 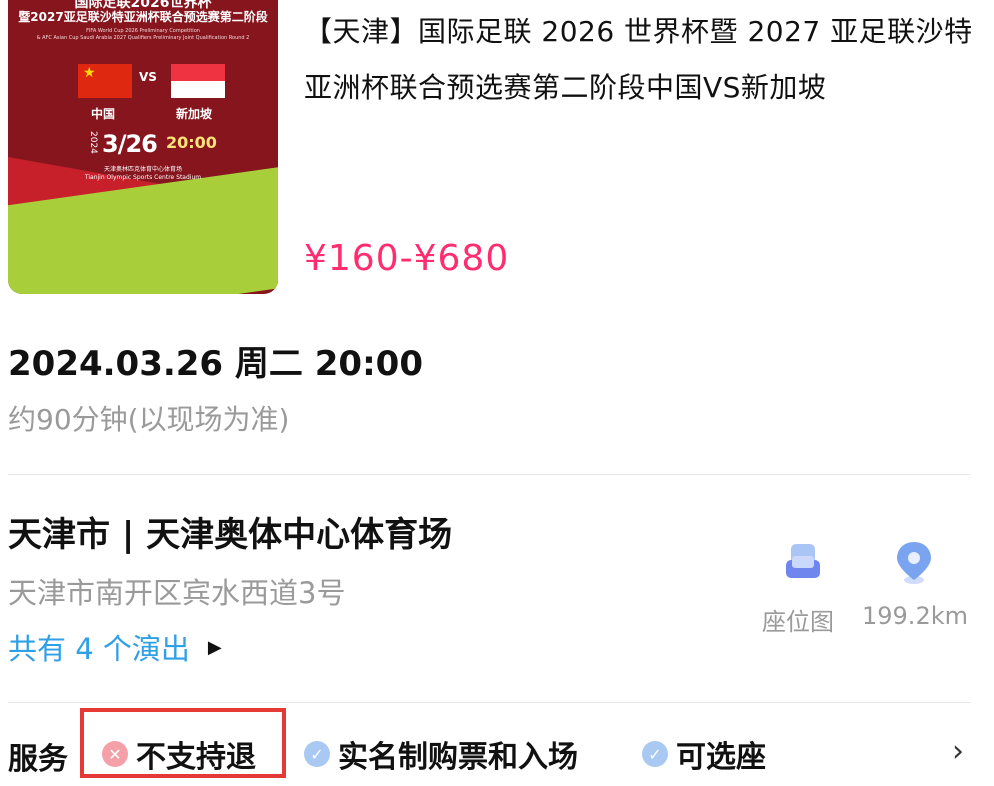 I want to click on services-label: 服务, so click(x=38, y=759).